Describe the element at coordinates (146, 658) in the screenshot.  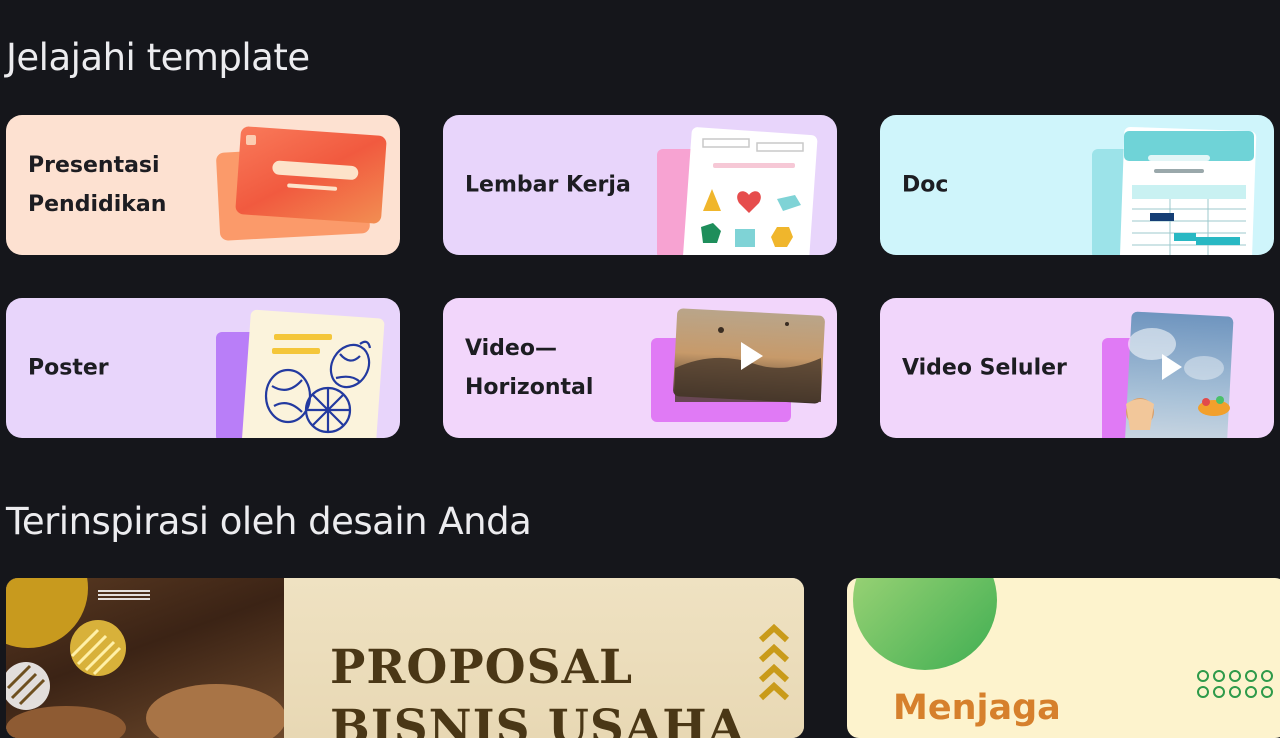
I see `bread-photo` at that location.